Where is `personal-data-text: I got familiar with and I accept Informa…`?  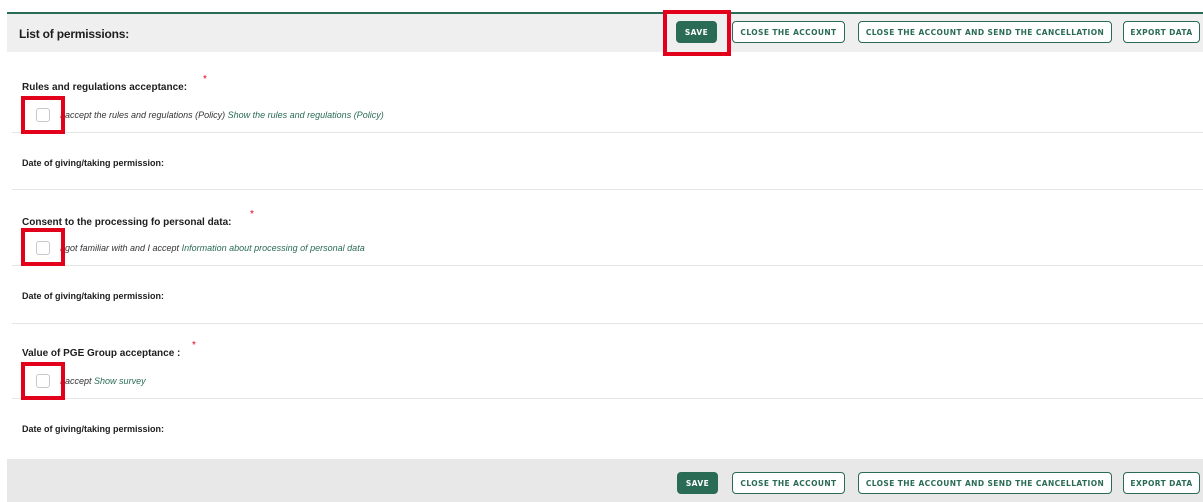 personal-data-text: I got familiar with and I accept Informa… is located at coordinates (212, 248).